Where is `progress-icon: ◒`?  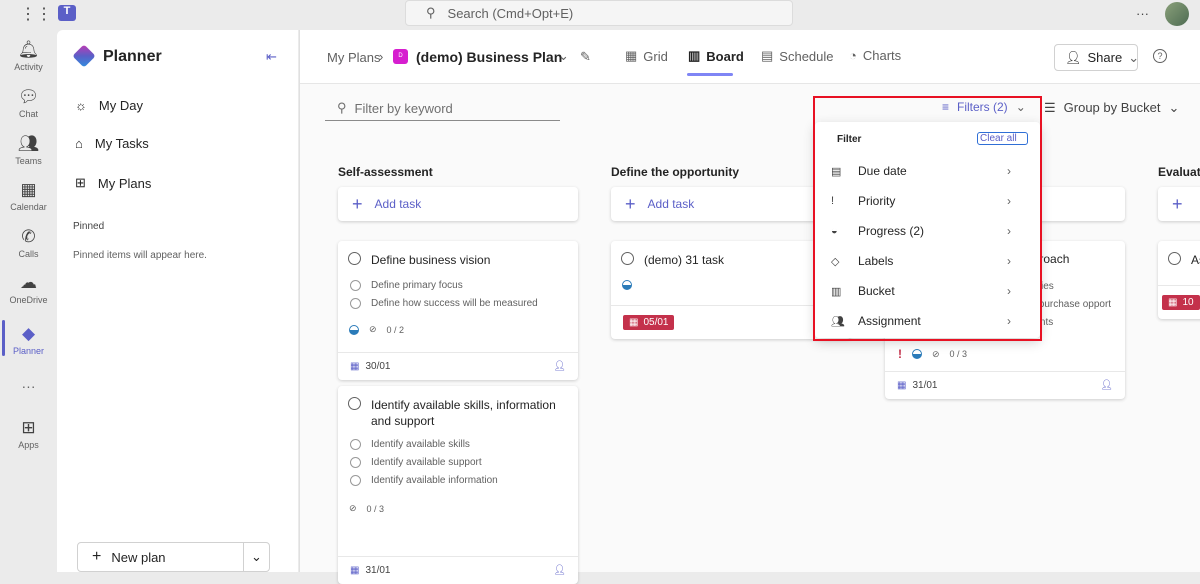
progress-icon: ◒ is located at coordinates (834, 231).